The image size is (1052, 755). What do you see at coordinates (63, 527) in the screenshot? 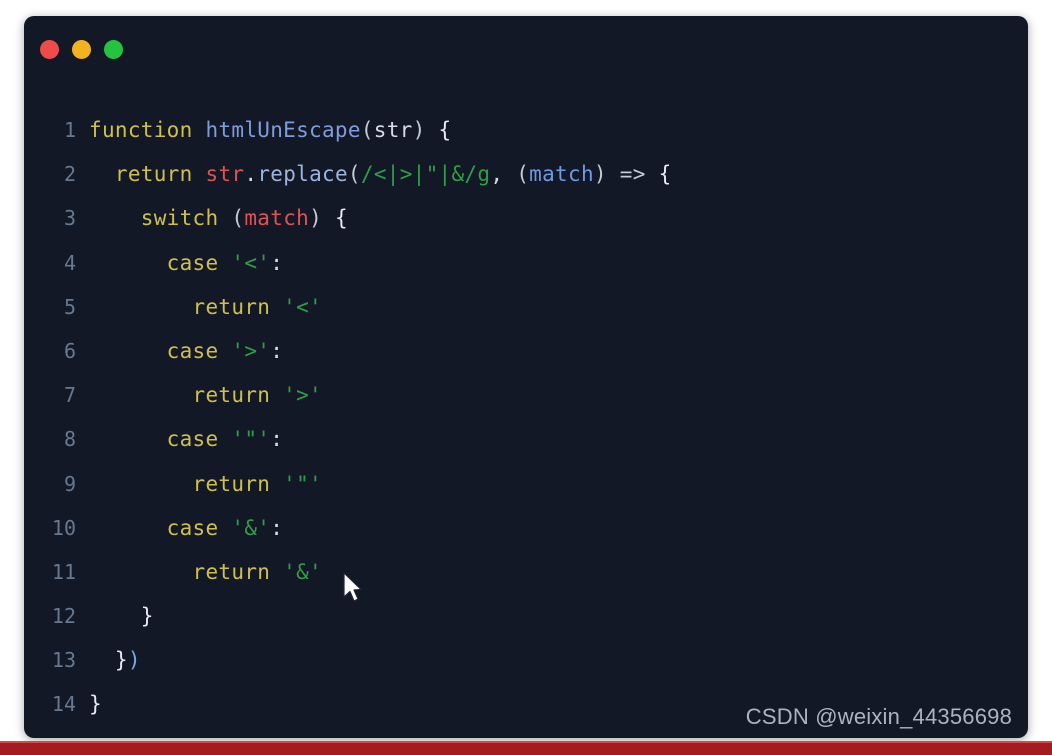
I see `line-number: 10` at bounding box center [63, 527].